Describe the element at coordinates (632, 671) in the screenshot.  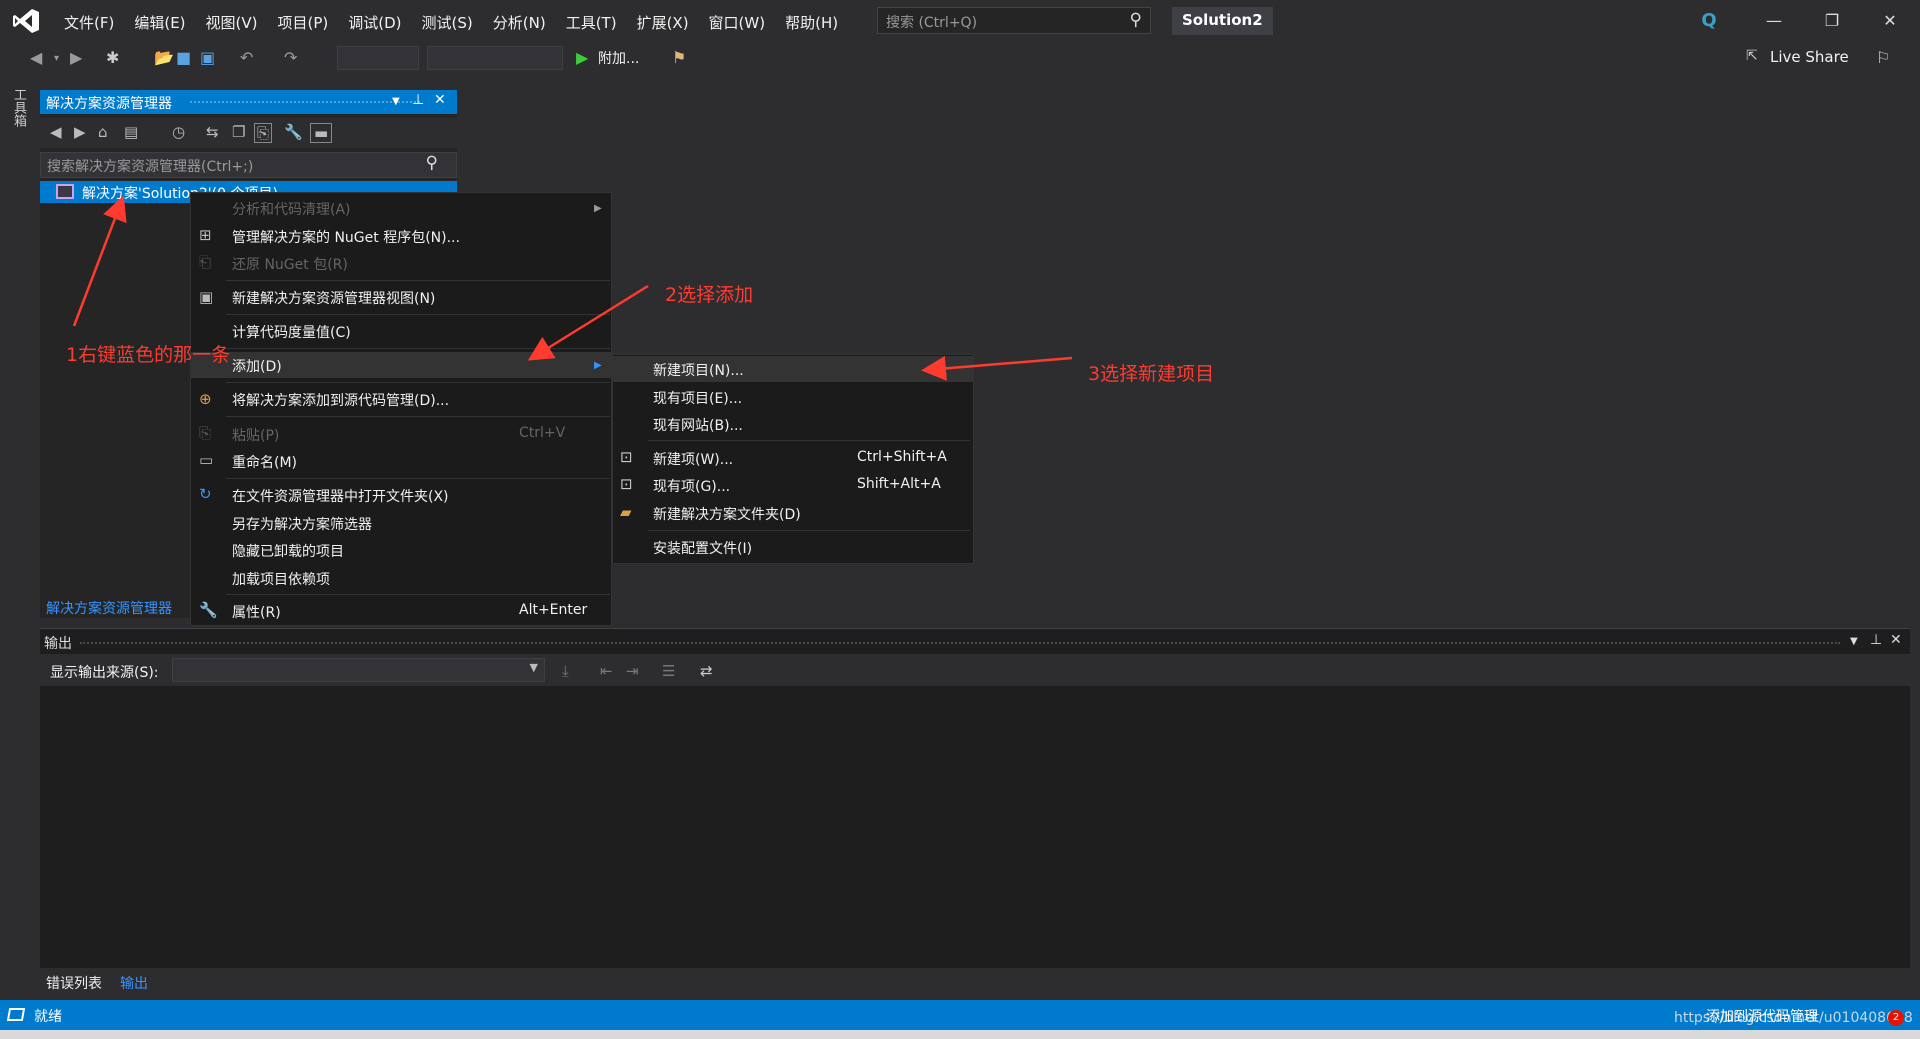
I see `next-message-icon: ⇥` at that location.